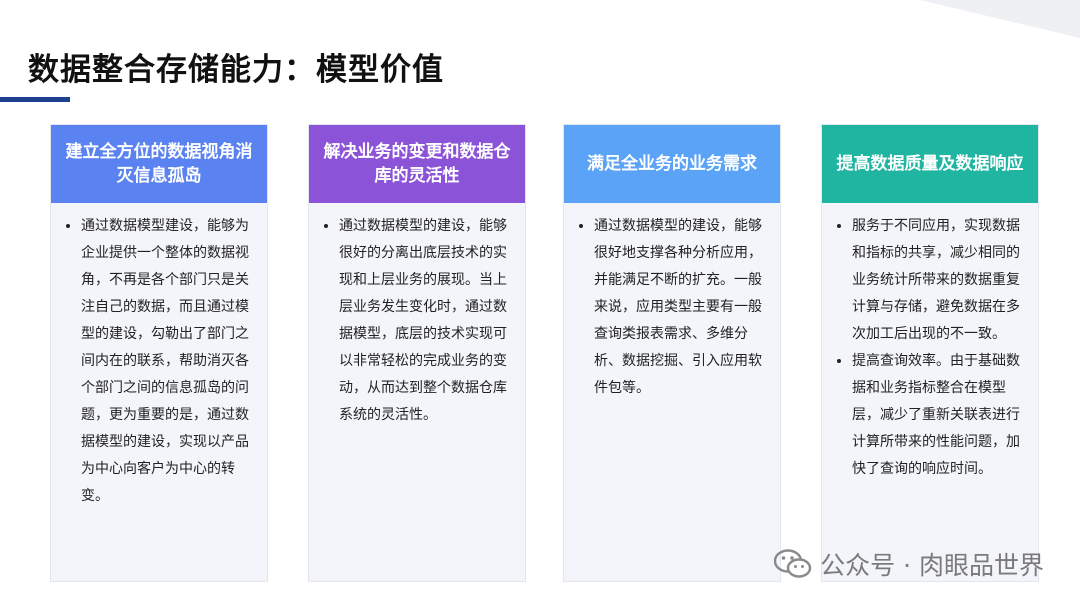 This screenshot has width=1080, height=608. Describe the element at coordinates (793, 563) in the screenshot. I see `wechat-icon` at that location.